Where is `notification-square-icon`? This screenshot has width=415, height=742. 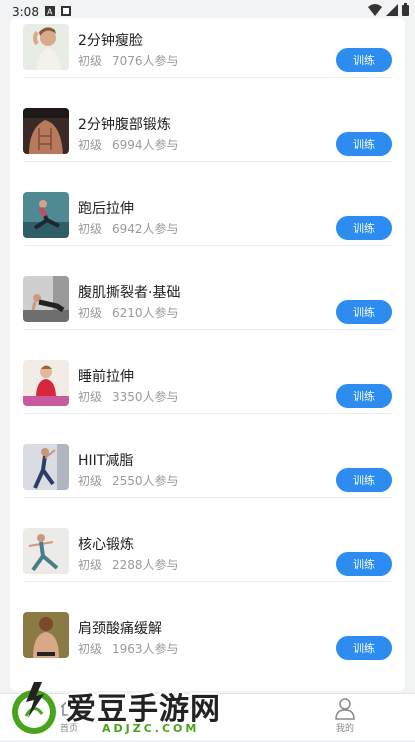 notification-square-icon is located at coordinates (65, 12).